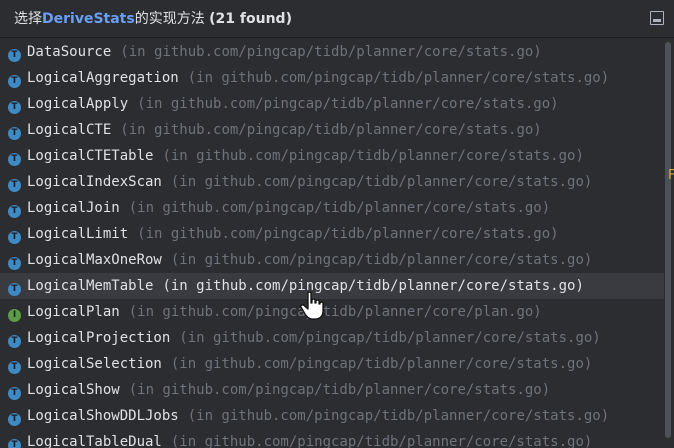 This screenshot has width=674, height=448. I want to click on item-name: LogicalTableDual, so click(94, 441).